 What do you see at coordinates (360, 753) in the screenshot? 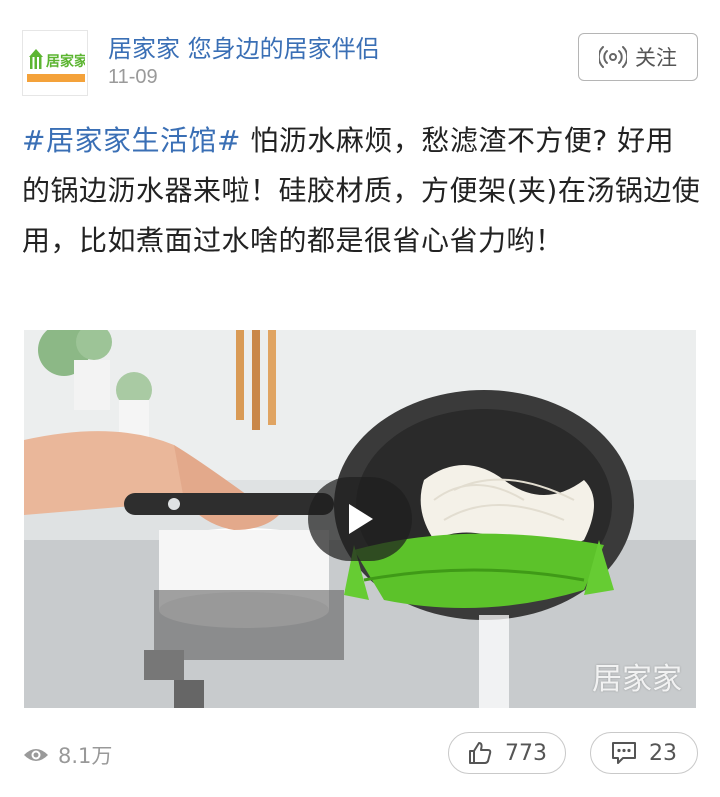
I see `post-footer: 8.1万 773 23` at bounding box center [360, 753].